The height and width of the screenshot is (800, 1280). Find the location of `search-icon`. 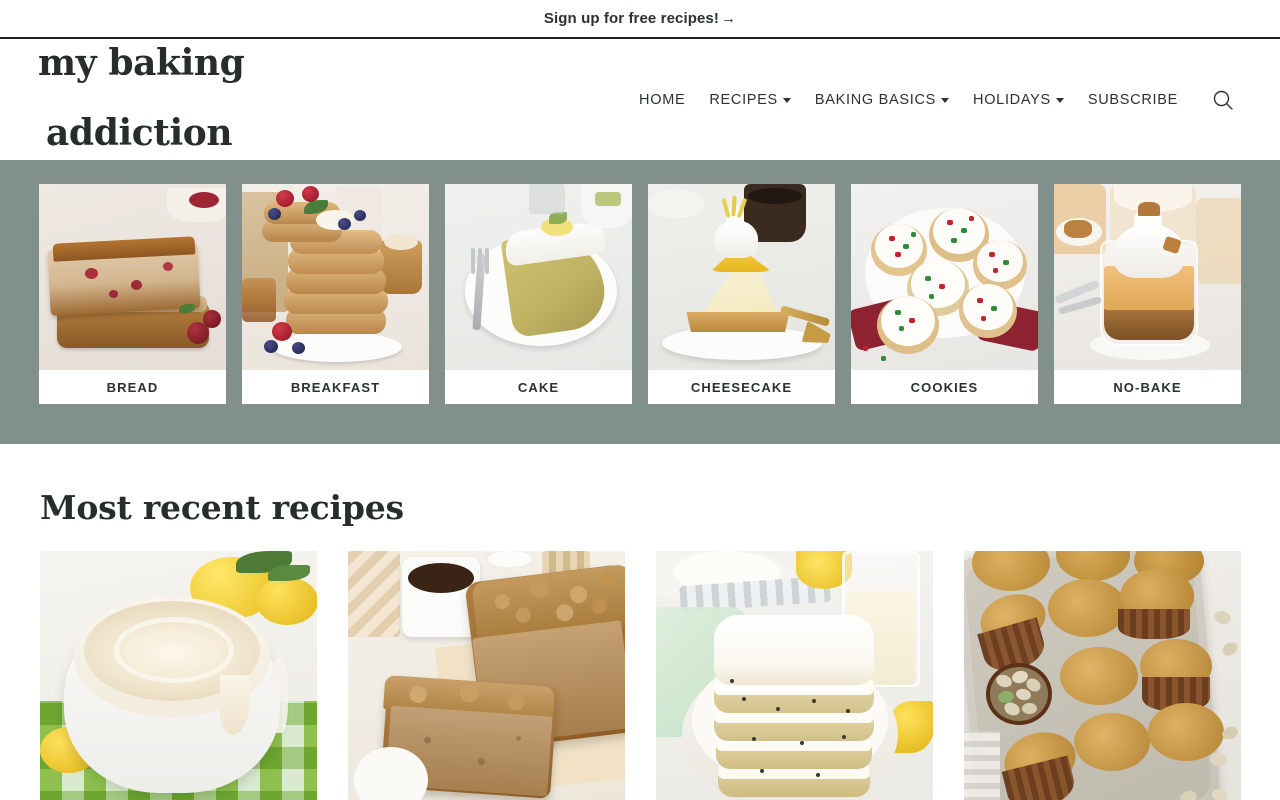

search-icon is located at coordinates (1223, 100).